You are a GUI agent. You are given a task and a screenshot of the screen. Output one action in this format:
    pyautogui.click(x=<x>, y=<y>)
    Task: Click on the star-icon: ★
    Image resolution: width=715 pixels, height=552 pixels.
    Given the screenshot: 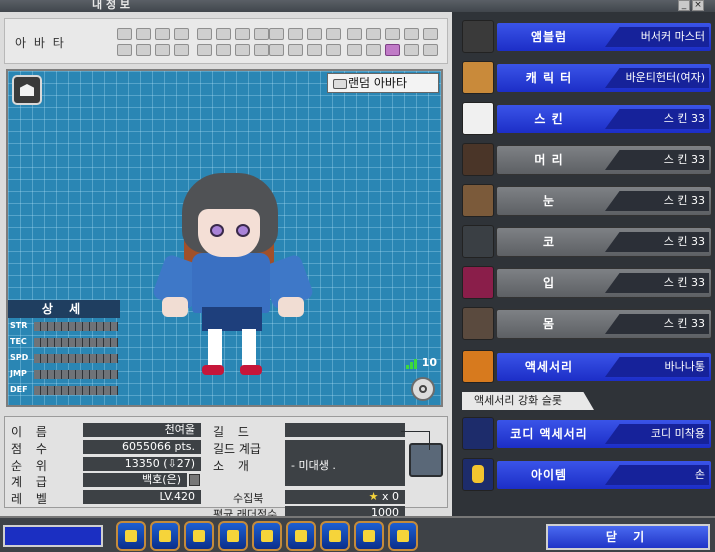 What is the action you would take?
    pyautogui.click(x=373, y=496)
    